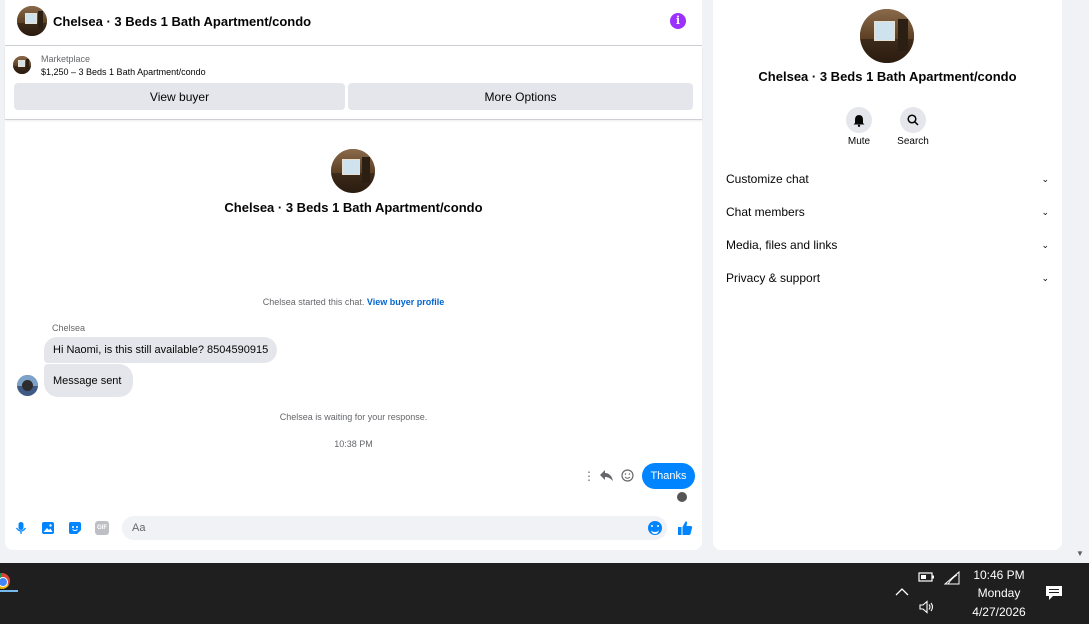  What do you see at coordinates (682, 497) in the screenshot?
I see `seen-indicator-avatar` at bounding box center [682, 497].